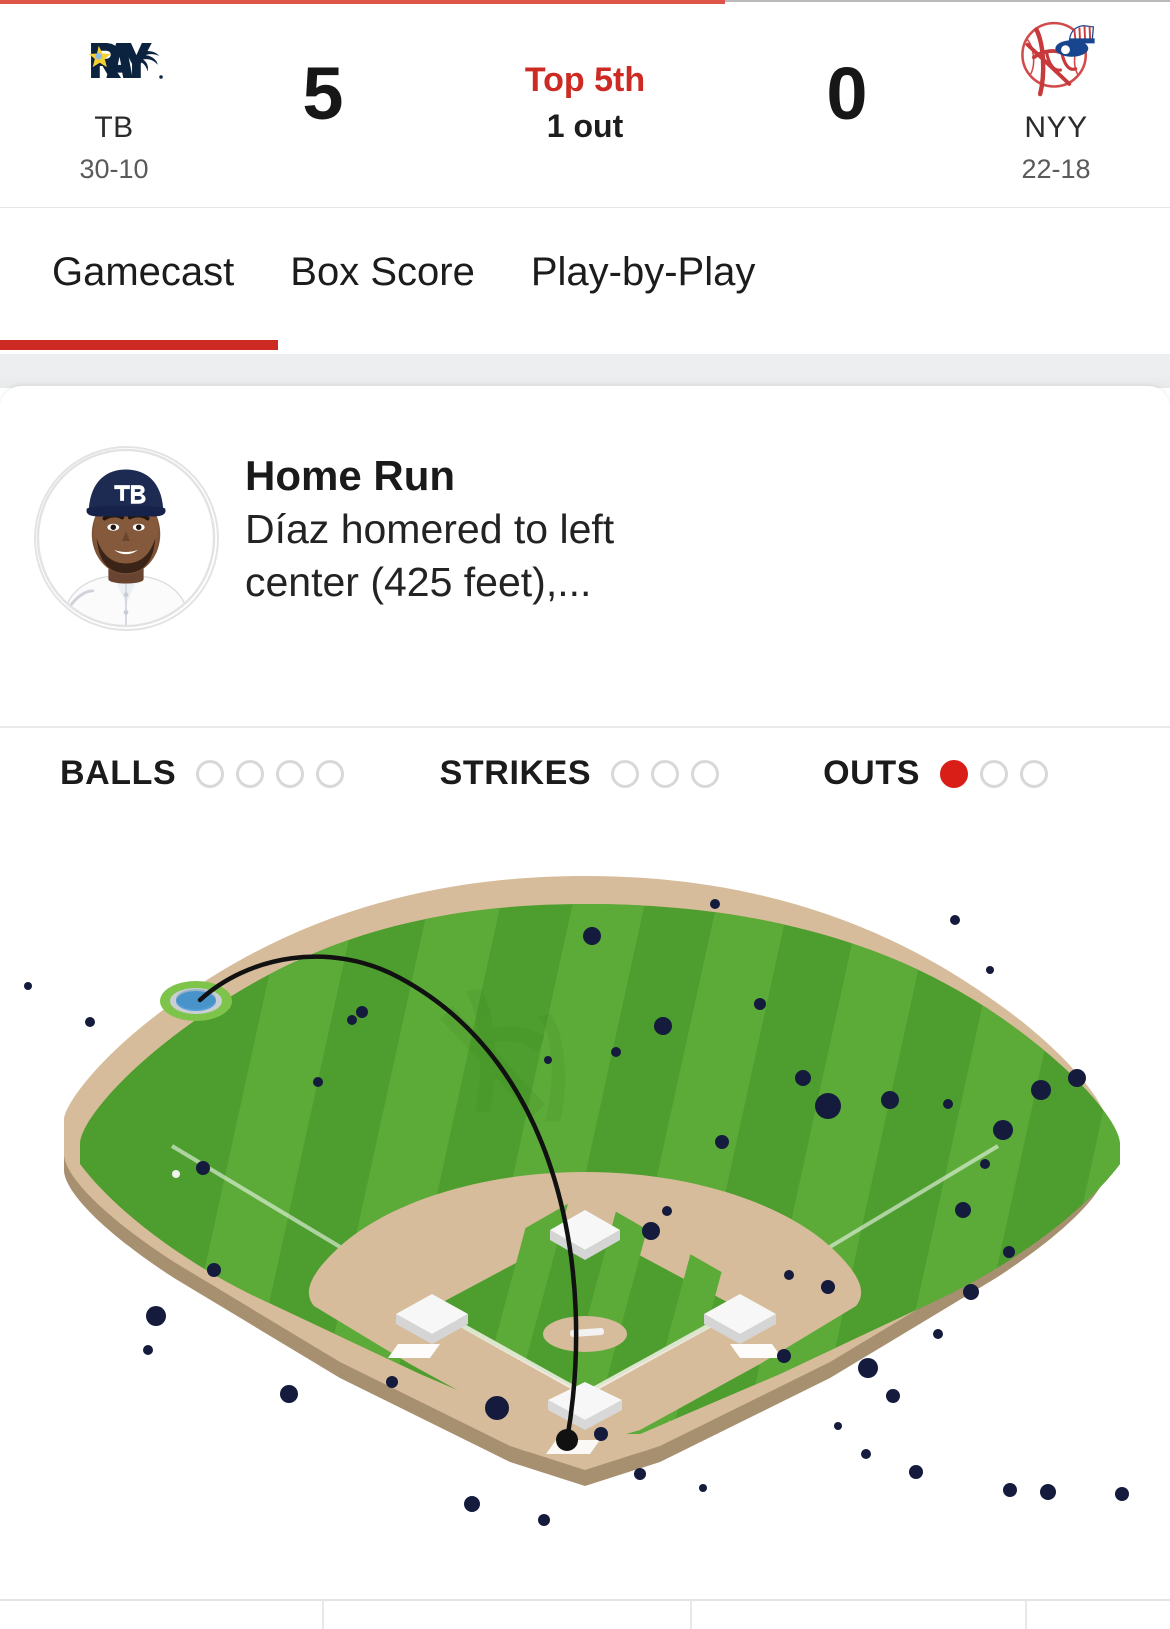  I want to click on outs-pips, so click(994, 773).